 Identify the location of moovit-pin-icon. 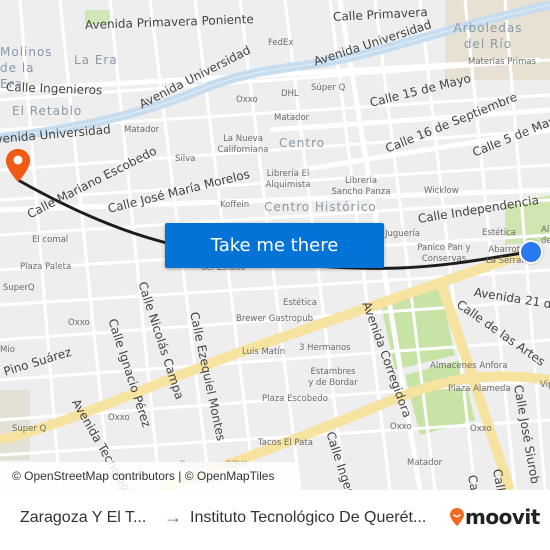
(457, 517).